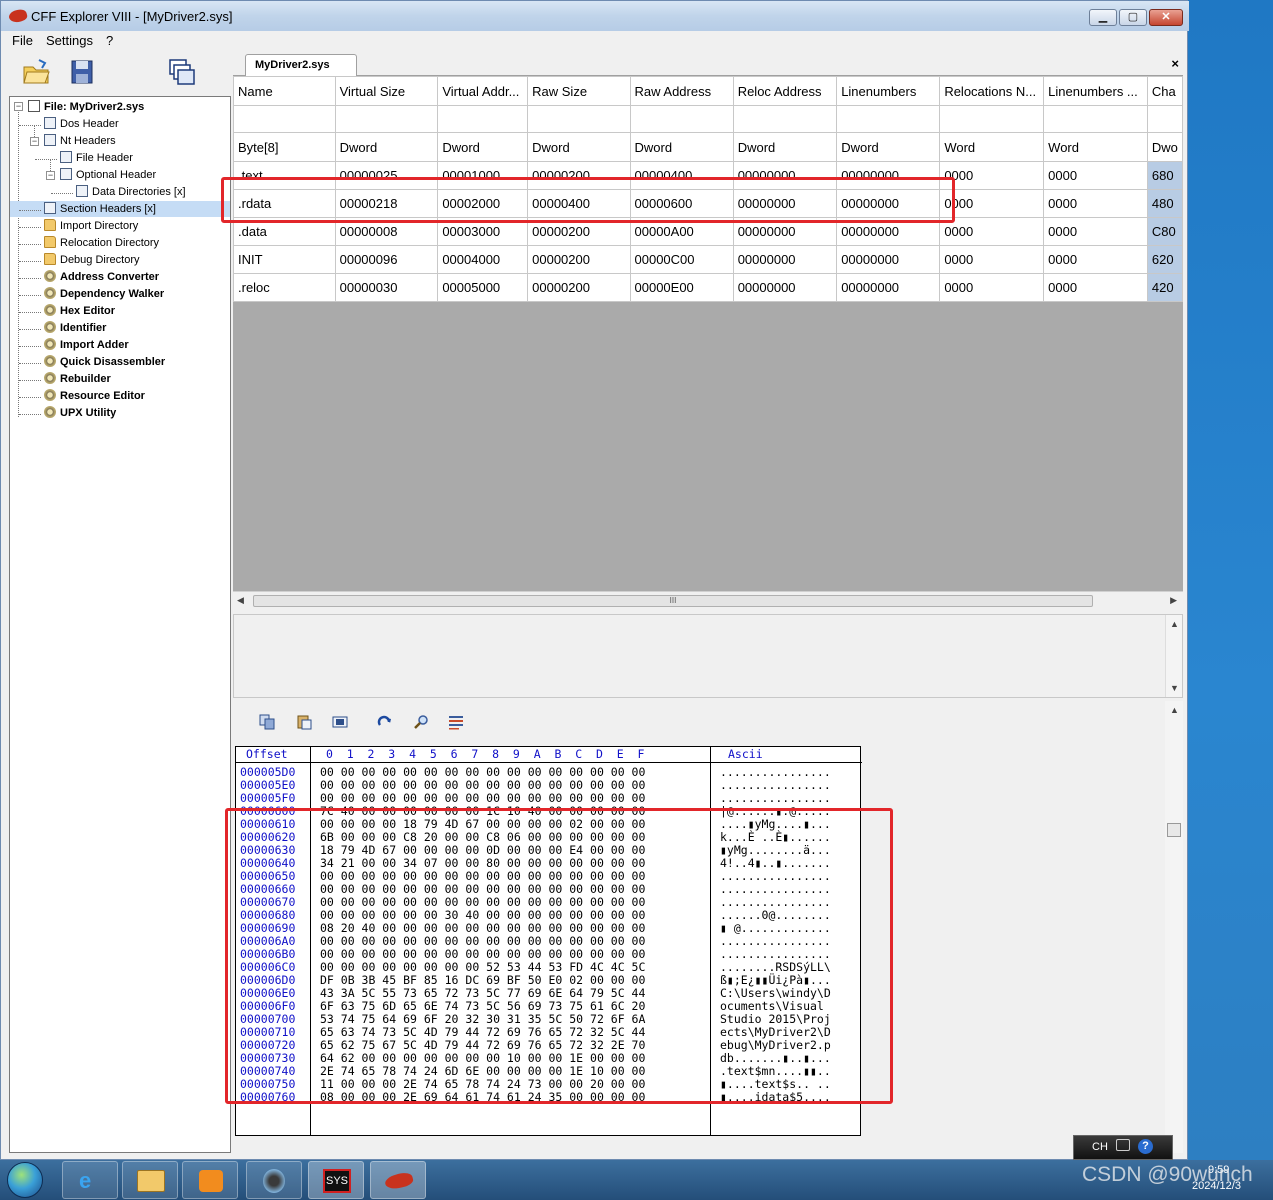 The height and width of the screenshot is (1200, 1273). What do you see at coordinates (386, 259) in the screenshot?
I see `section-cell: 00000096` at bounding box center [386, 259].